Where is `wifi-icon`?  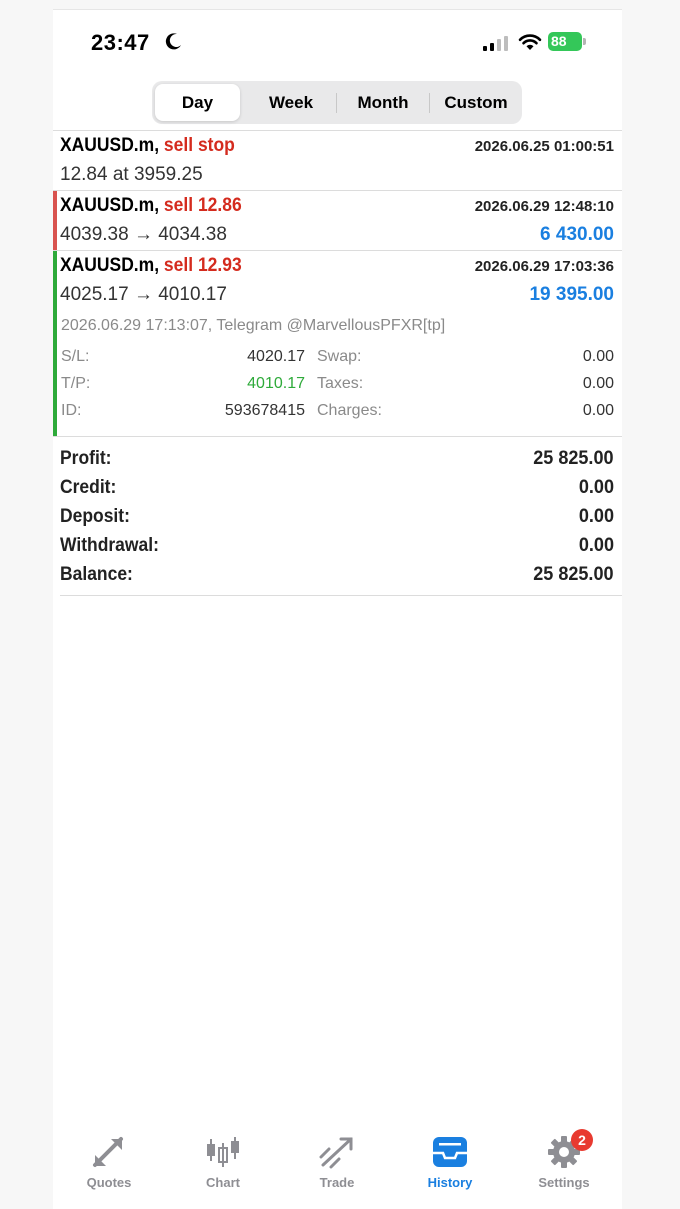
wifi-icon is located at coordinates (530, 42).